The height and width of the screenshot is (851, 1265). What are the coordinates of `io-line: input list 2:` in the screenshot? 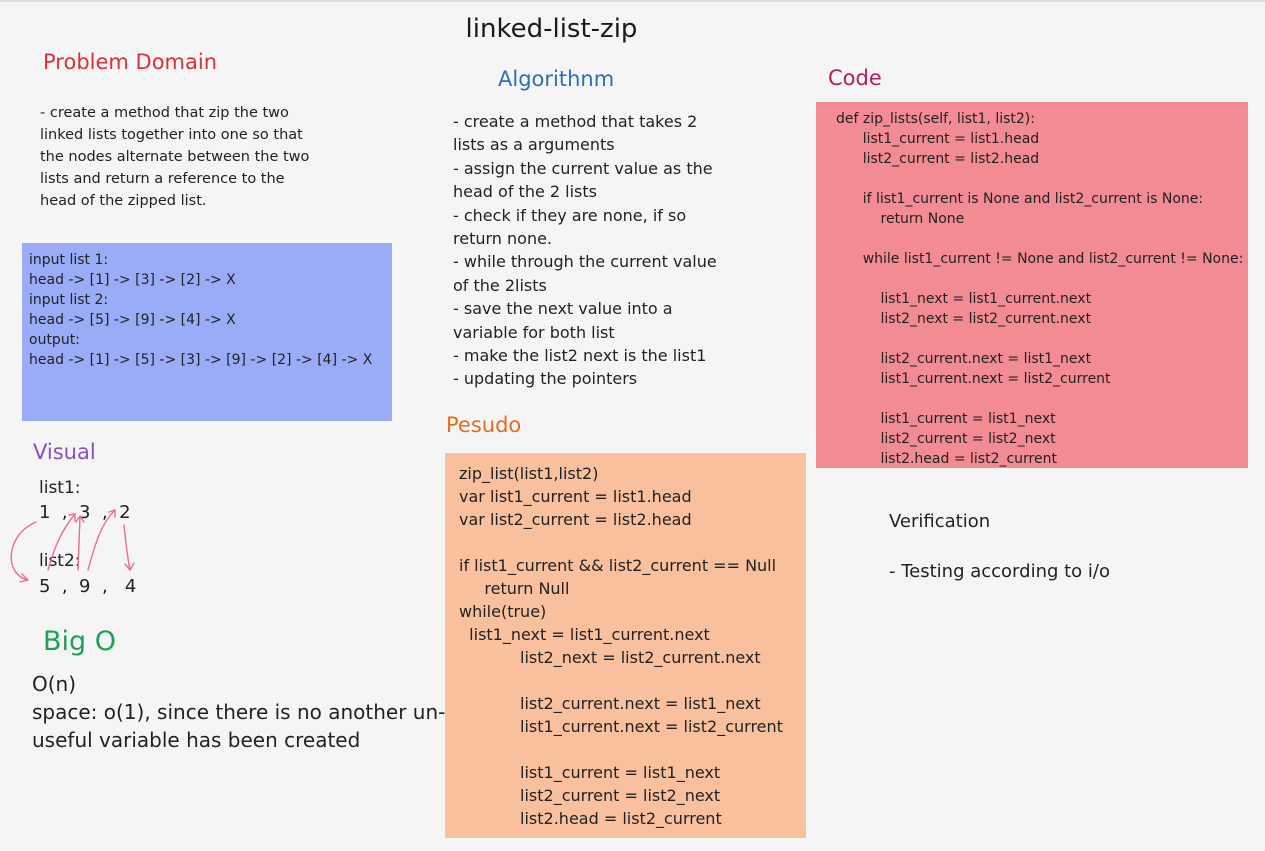 It's located at (69, 300).